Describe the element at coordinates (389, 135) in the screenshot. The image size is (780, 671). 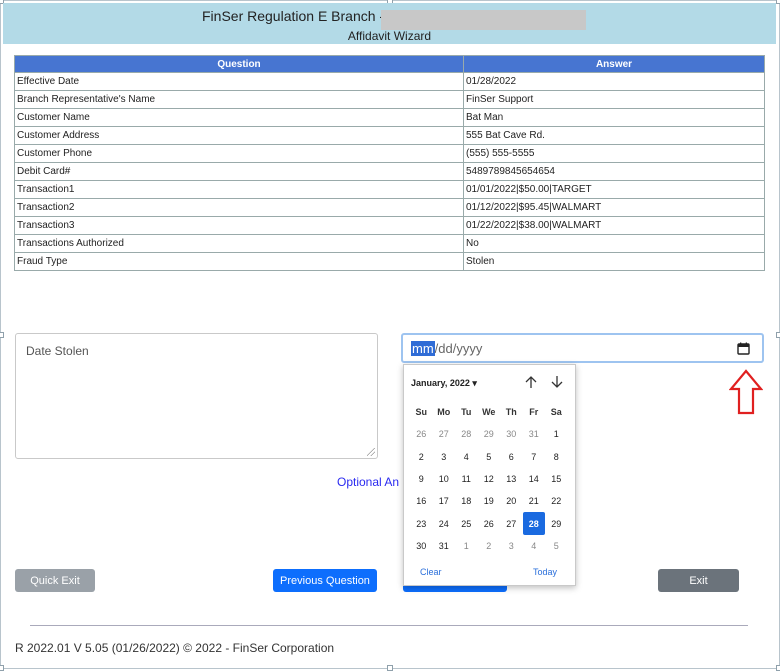
I see `table-row: Customer Address 555 Bat Cave Rd.` at that location.